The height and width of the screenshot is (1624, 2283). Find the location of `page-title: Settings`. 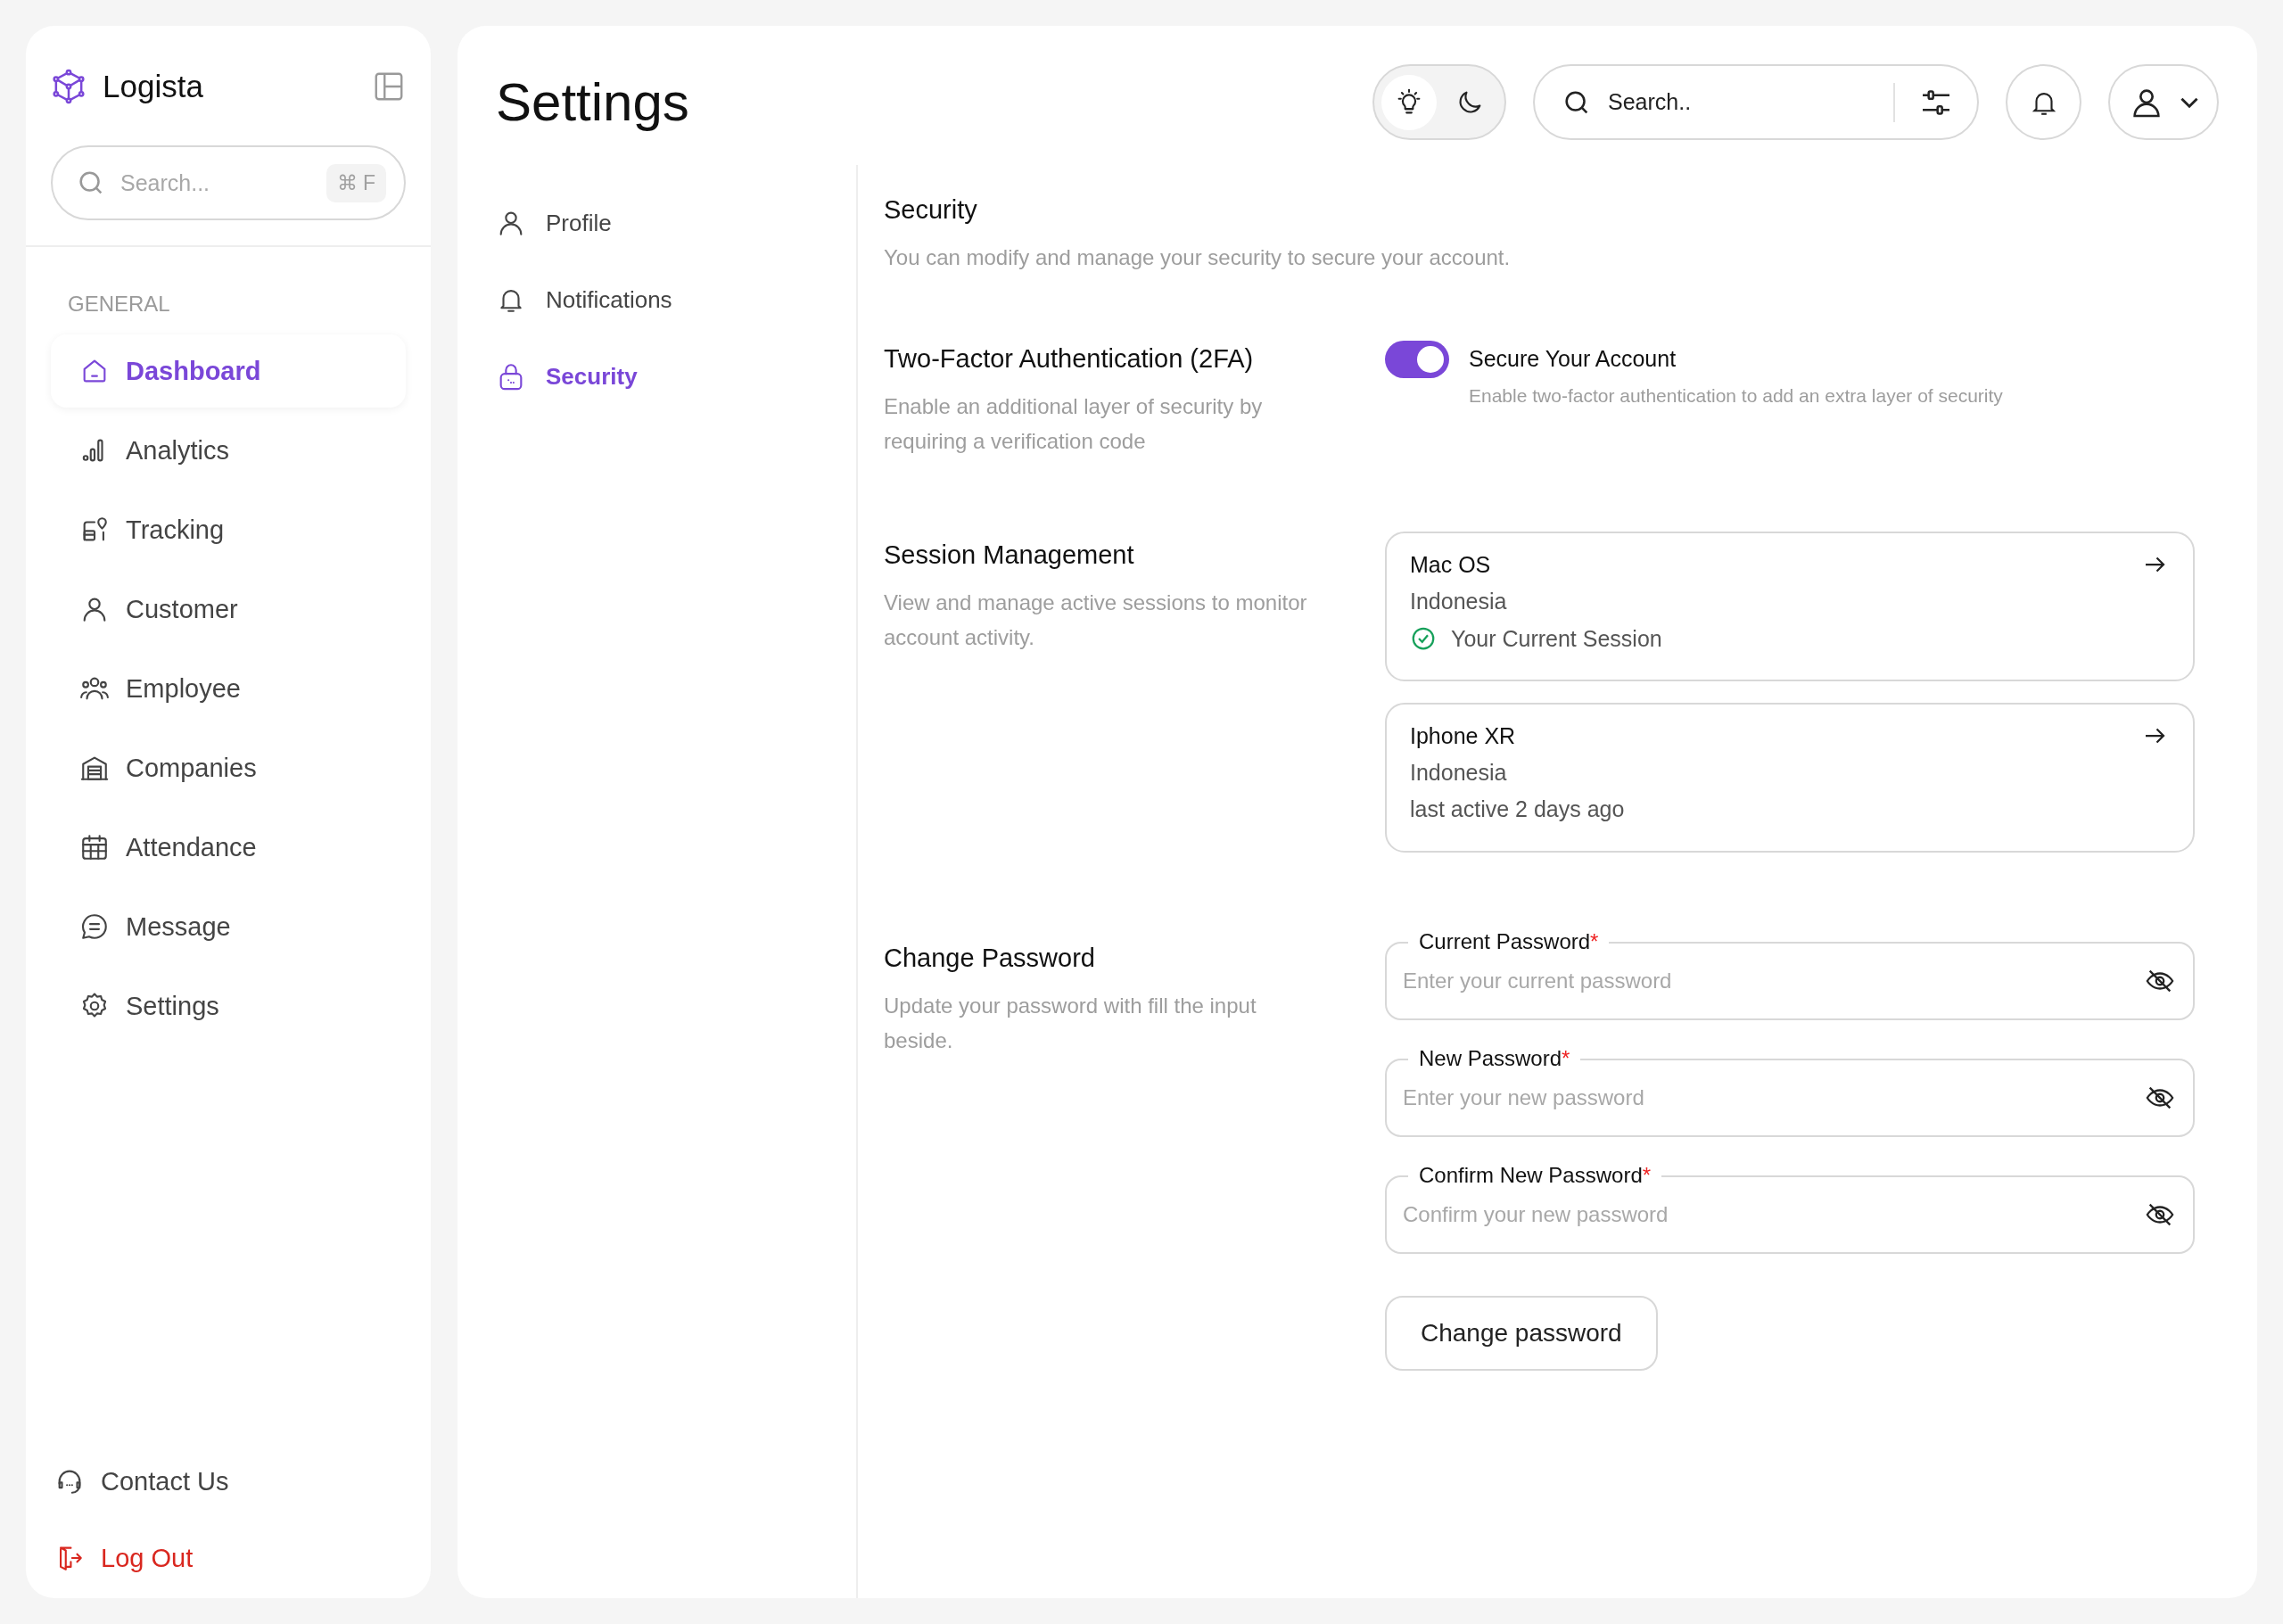

page-title: Settings is located at coordinates (593, 102).